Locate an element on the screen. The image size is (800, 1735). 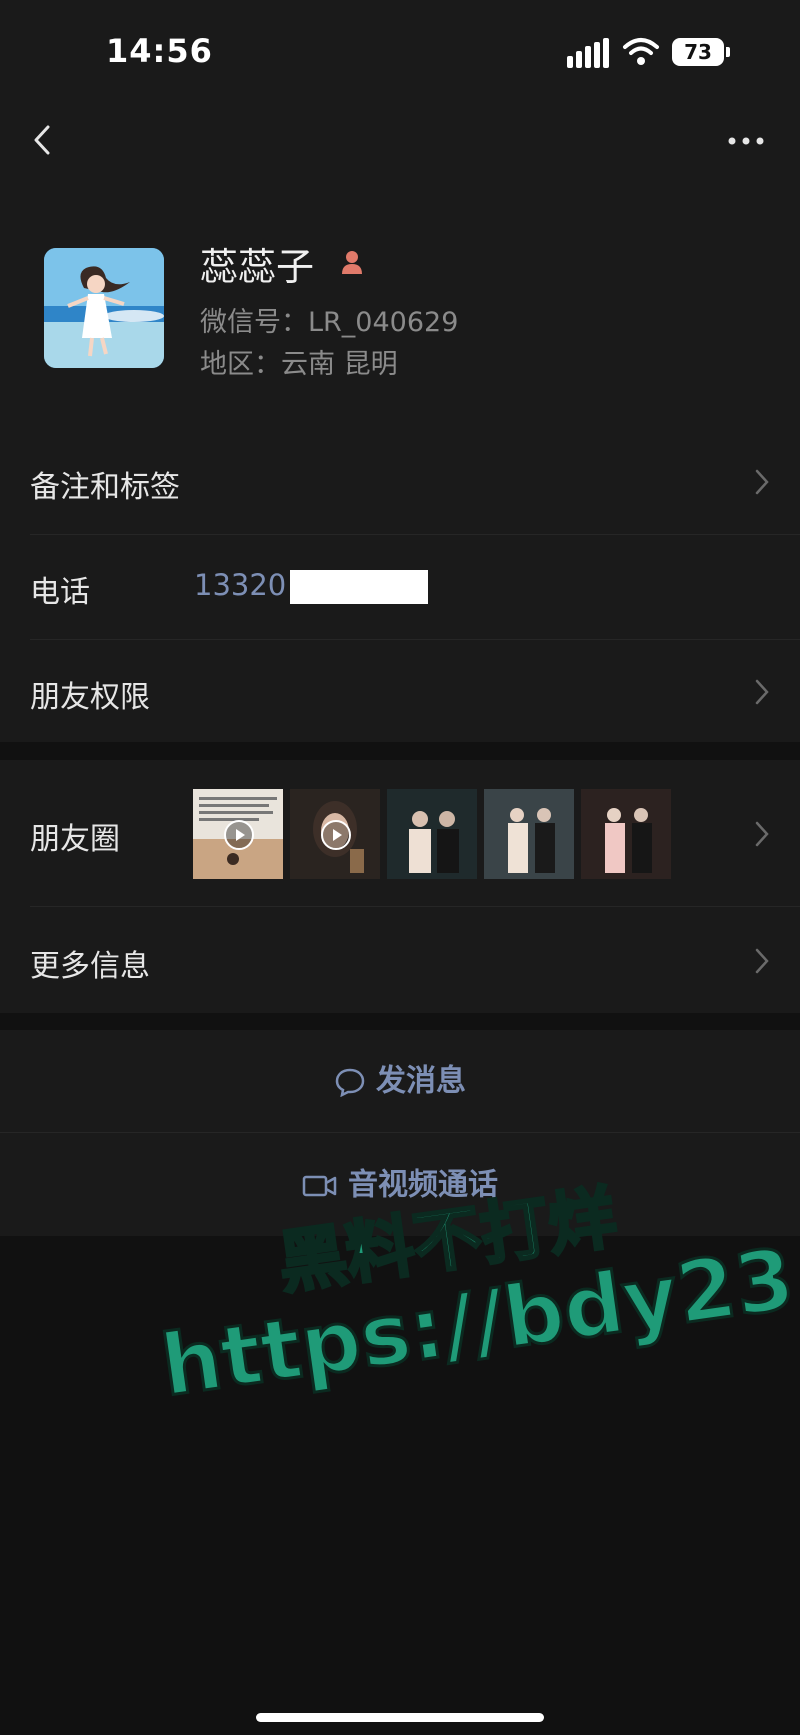
row-label-moments: 朋友圈 is located at coordinates (75, 839).